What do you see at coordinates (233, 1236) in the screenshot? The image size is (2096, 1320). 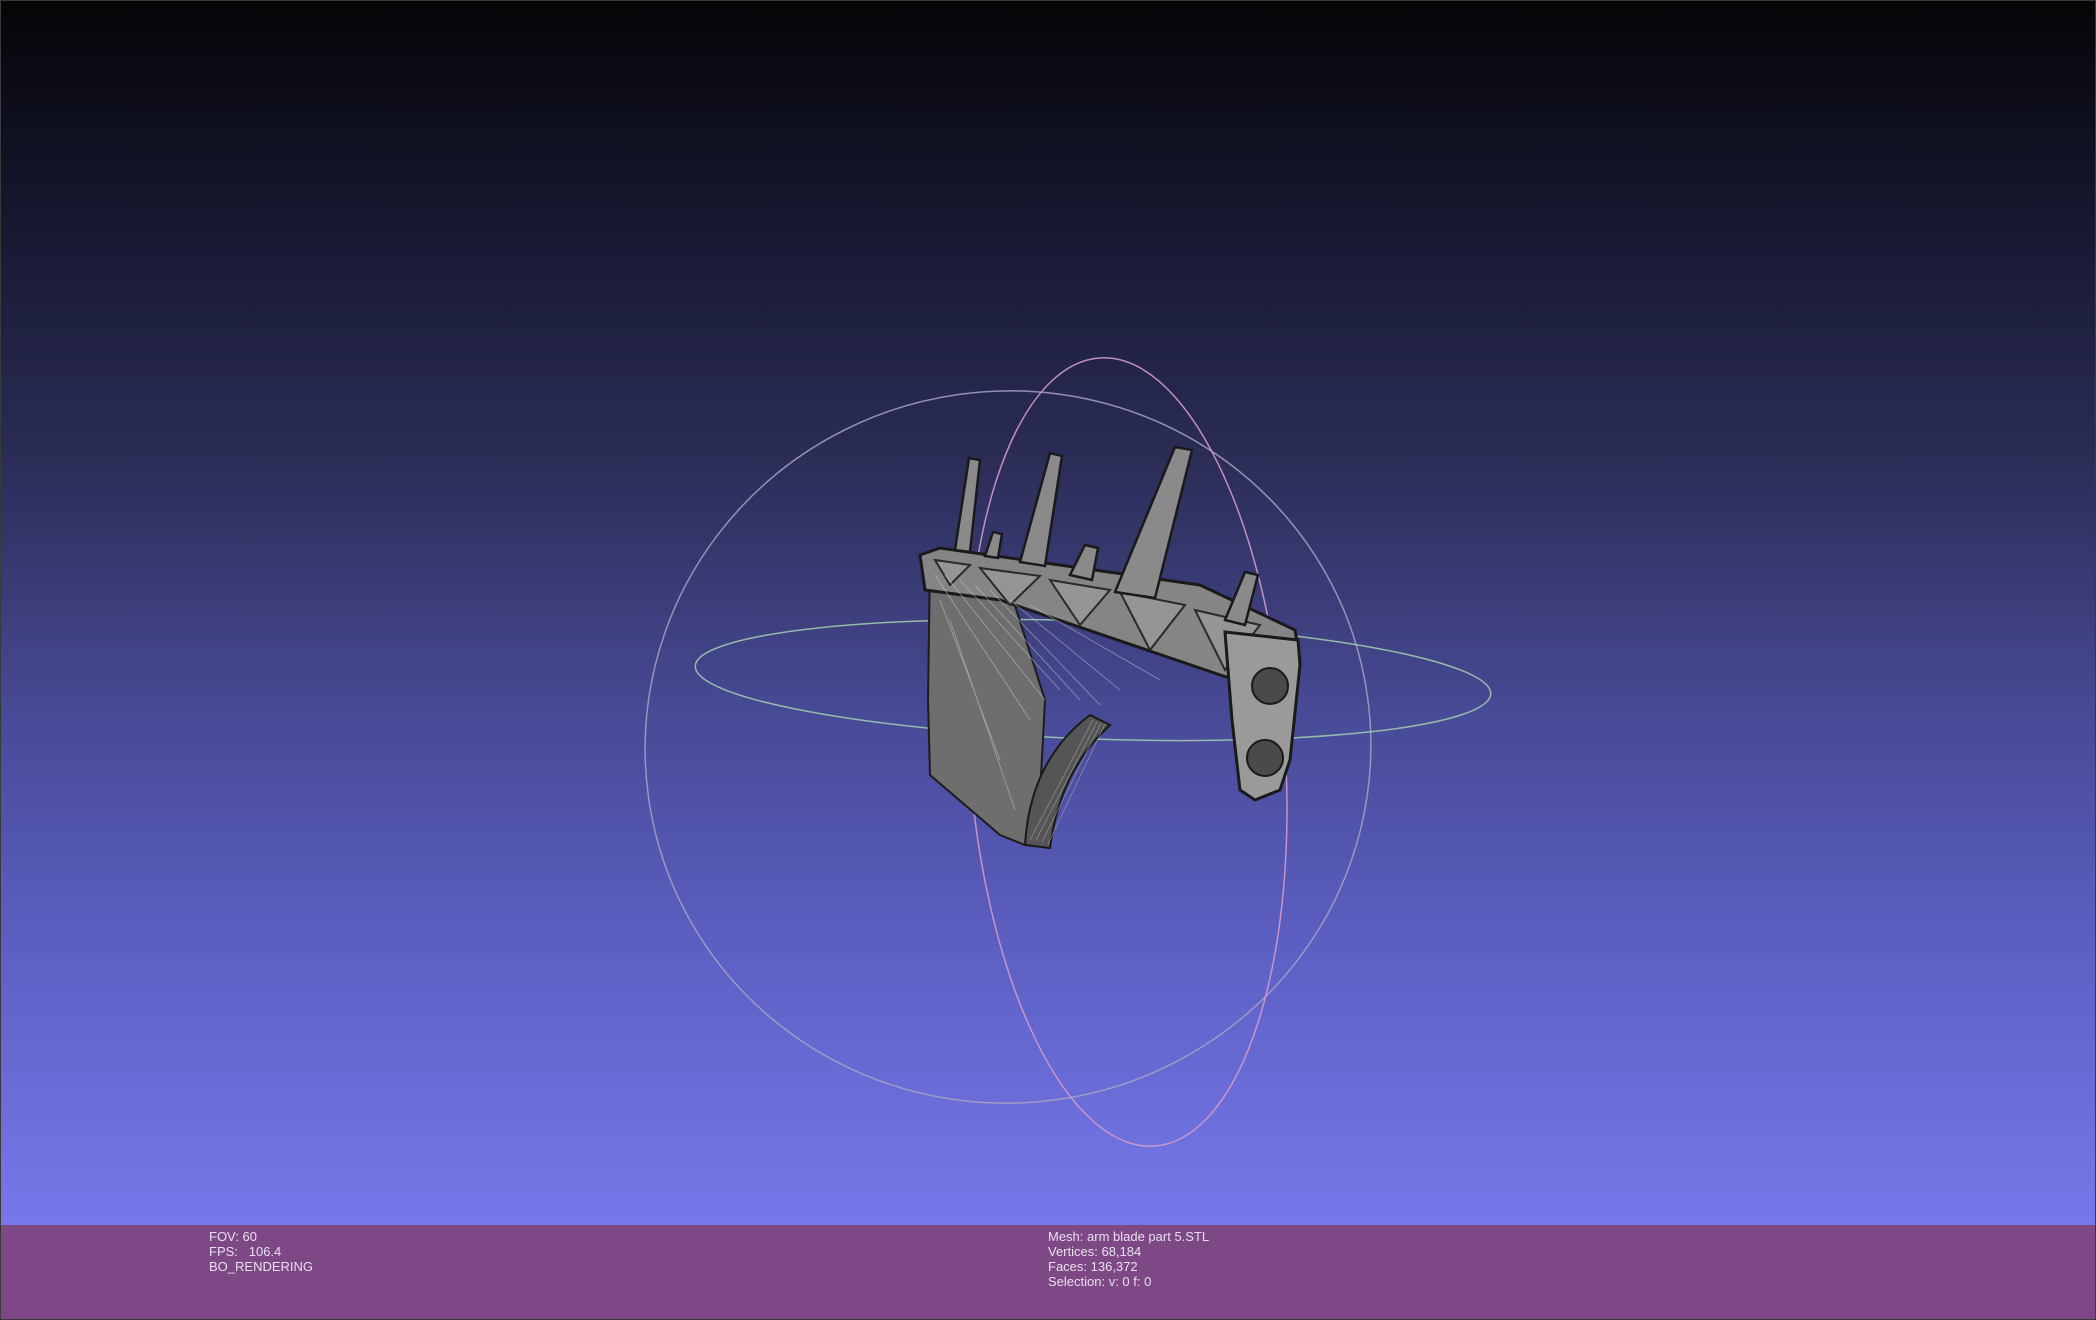 I see `fov-readout: FOV: 60` at bounding box center [233, 1236].